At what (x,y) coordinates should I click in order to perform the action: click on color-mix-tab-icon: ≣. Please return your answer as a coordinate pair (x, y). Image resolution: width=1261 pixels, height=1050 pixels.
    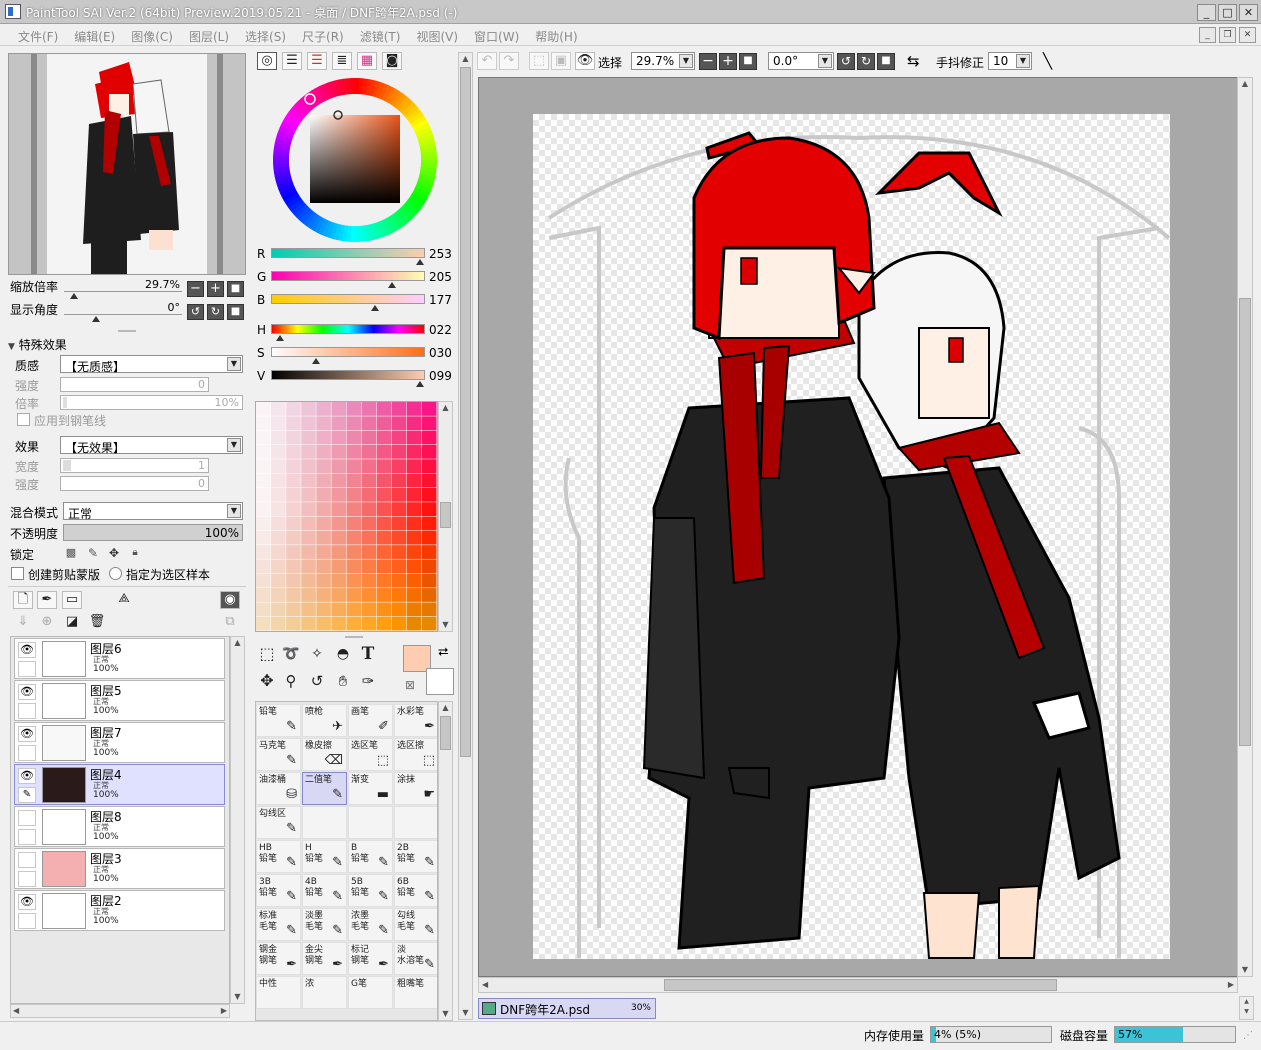
    Looking at the image, I should click on (342, 61).